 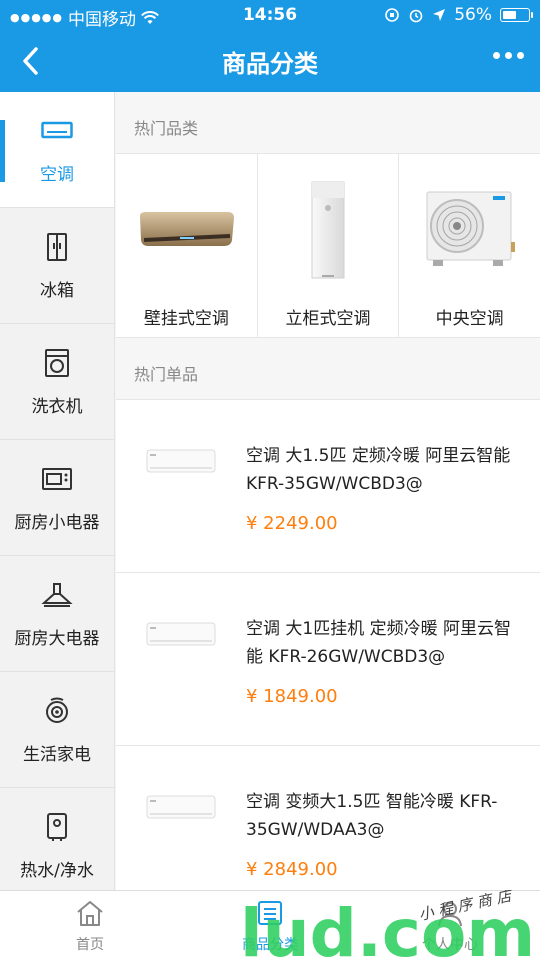 I want to click on product-name: 空调 变频大1.5匹 智能冷暖 KFR-35GW/WDAA3@, so click(x=372, y=816).